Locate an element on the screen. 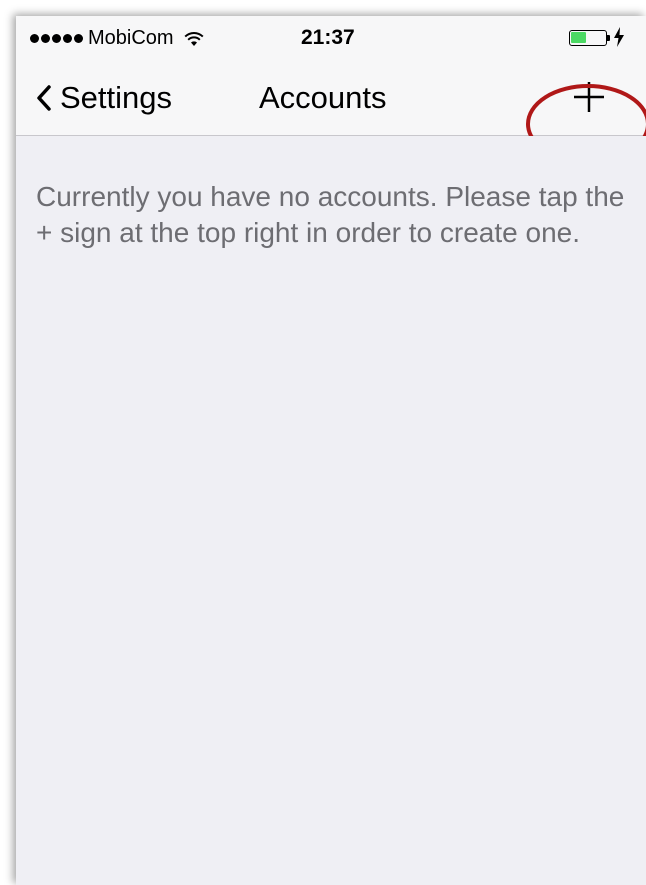 Image resolution: width=646 pixels, height=885 pixels. navigation-bar: Settings Accounts is located at coordinates (331, 112).